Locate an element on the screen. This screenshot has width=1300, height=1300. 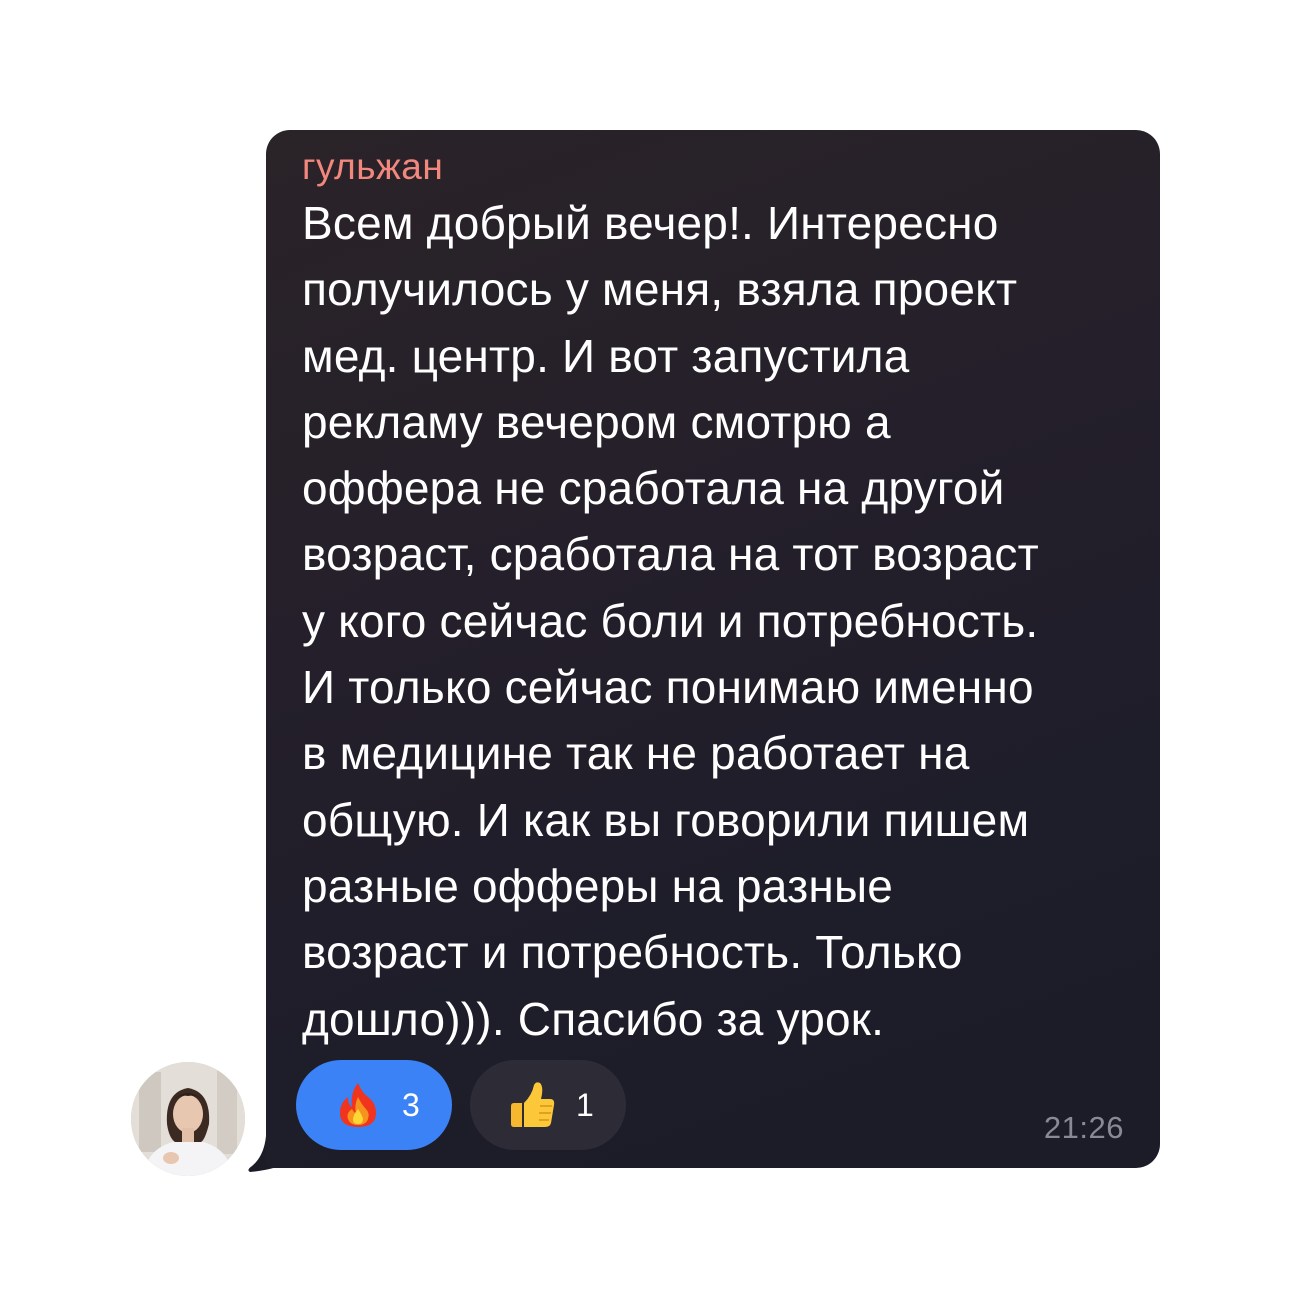
reaction-thumbs-up-count: 1 is located at coordinates (585, 1104).